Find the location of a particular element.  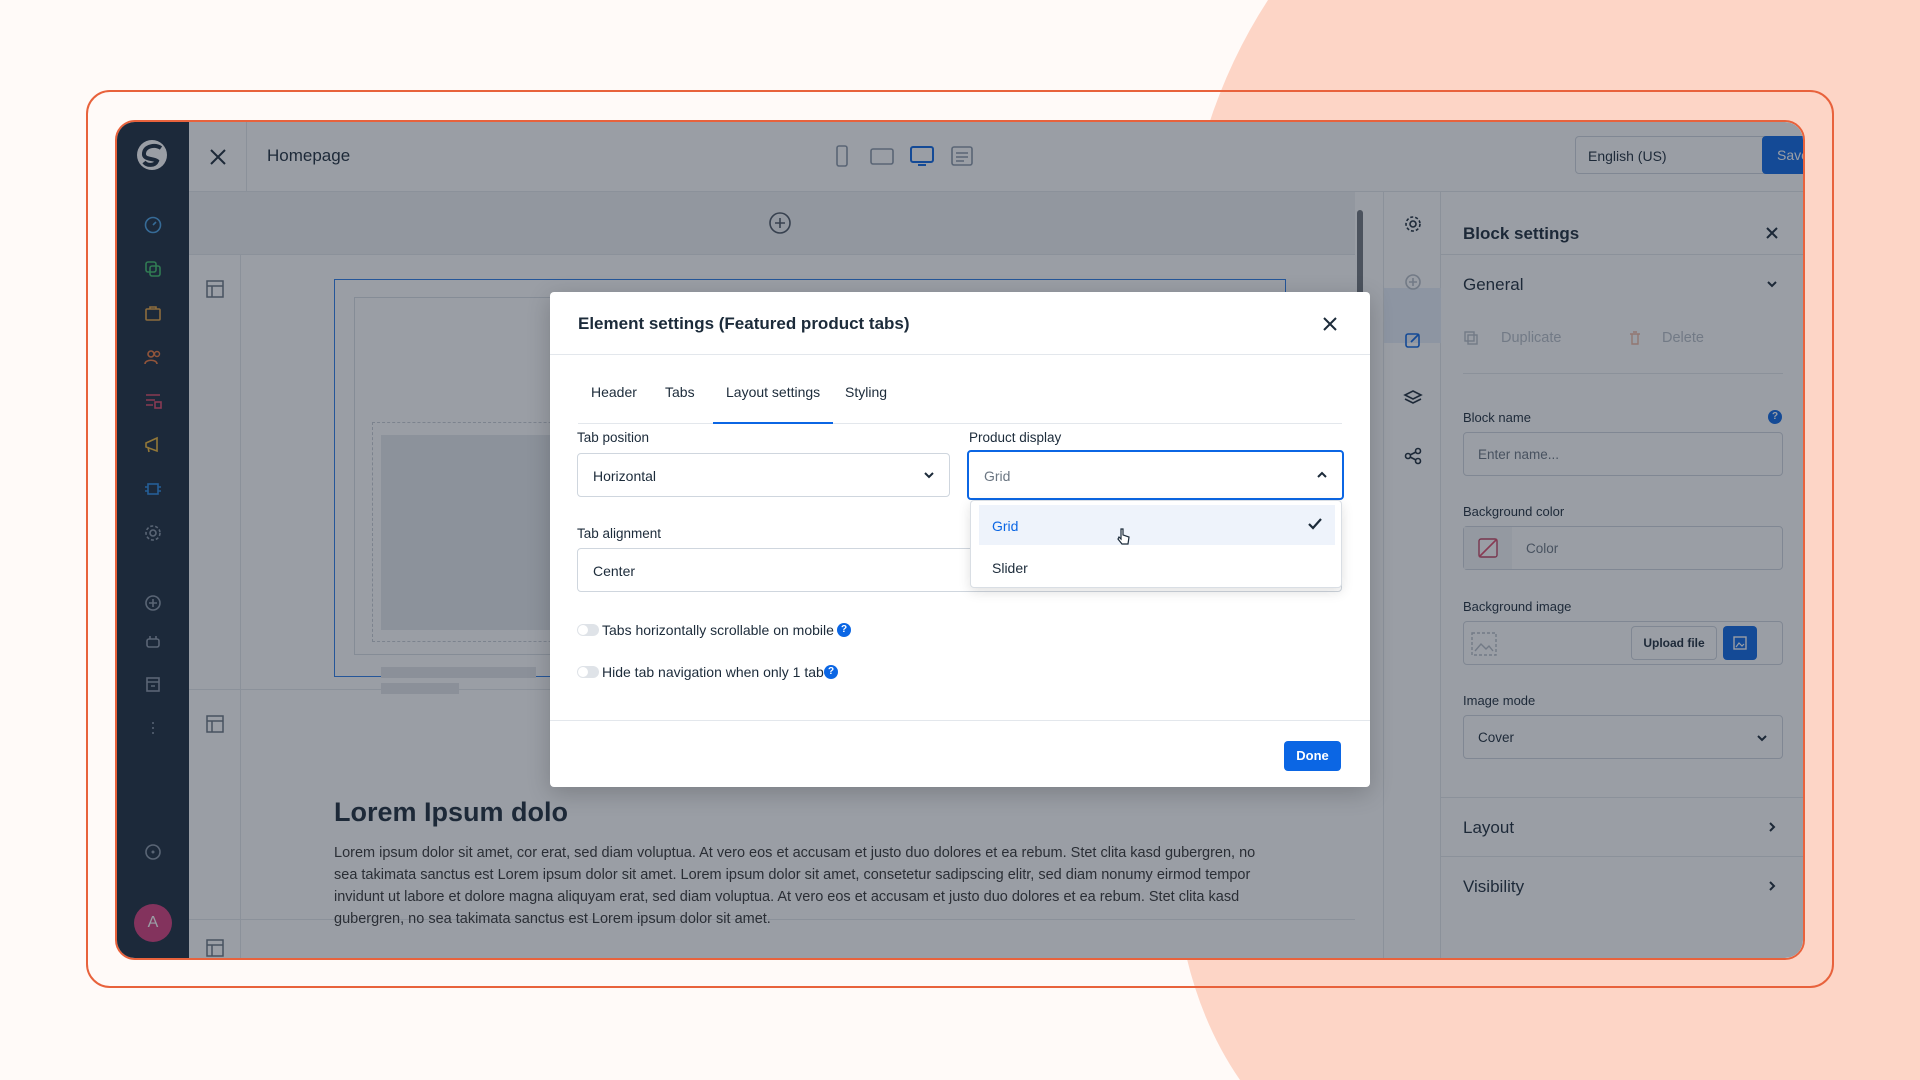

tab-header: Header is located at coordinates (614, 404).